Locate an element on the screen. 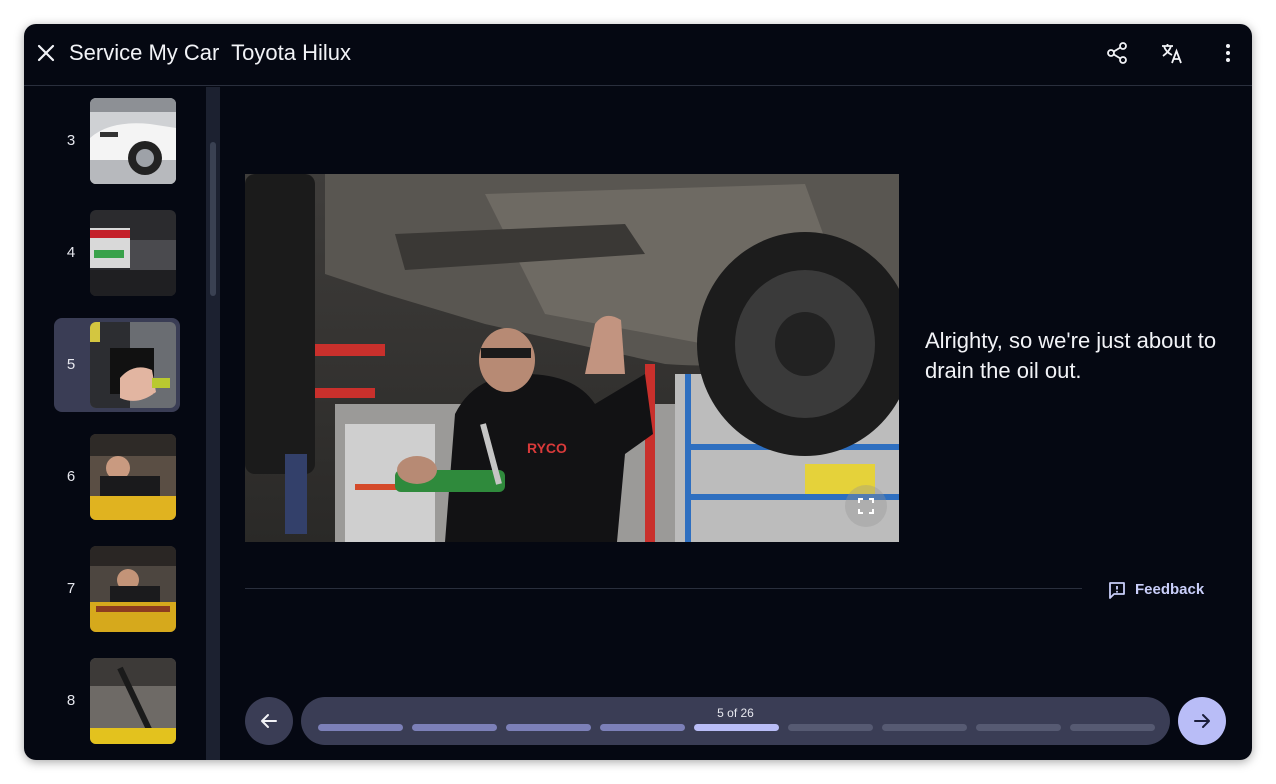 The width and height of the screenshot is (1276, 784). feedback-icon is located at coordinates (1117, 590).